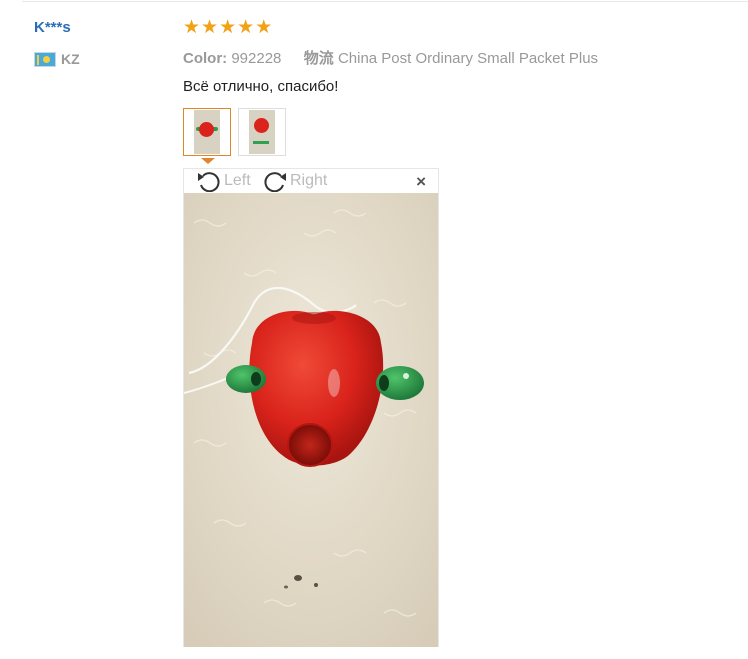  What do you see at coordinates (45, 59) in the screenshot?
I see `kz-flag-icon` at bounding box center [45, 59].